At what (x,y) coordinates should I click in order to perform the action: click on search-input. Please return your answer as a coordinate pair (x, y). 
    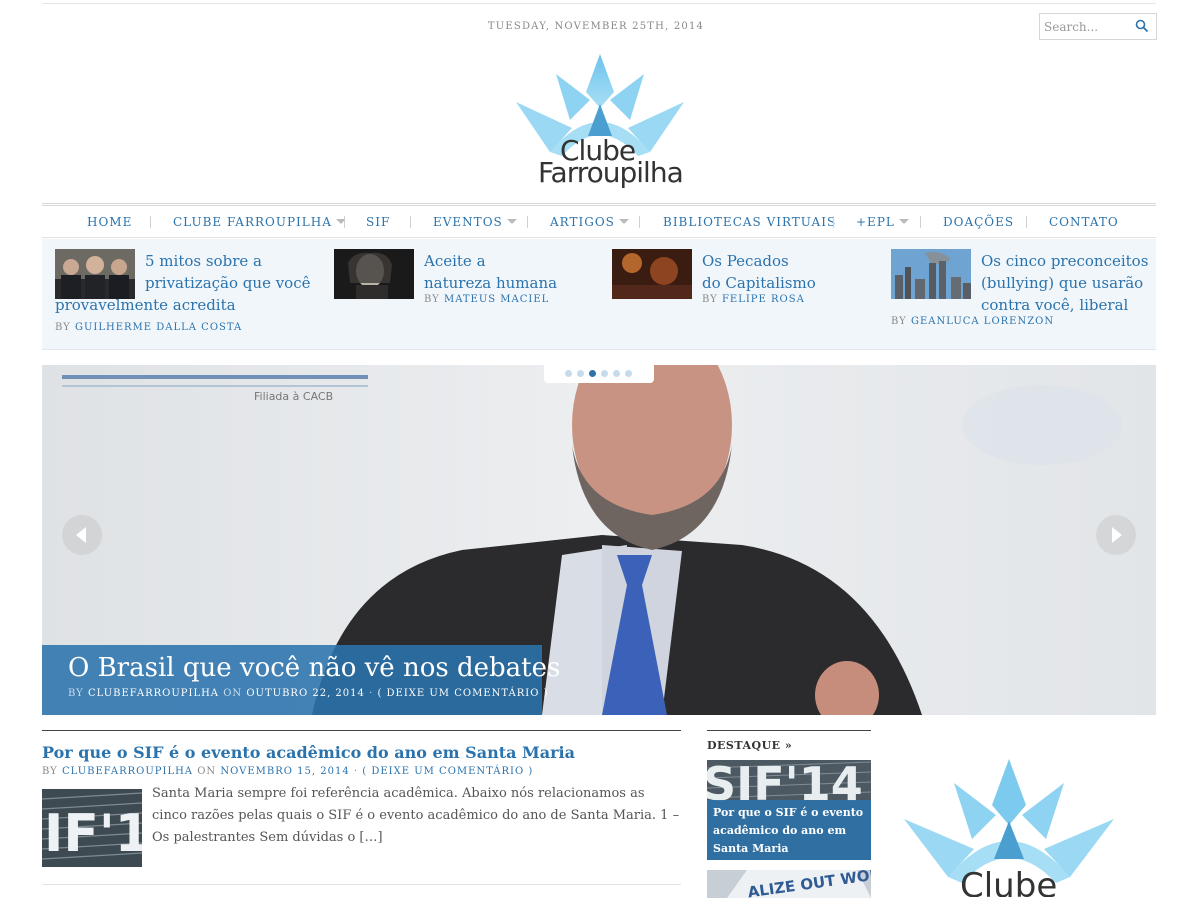
    Looking at the image, I should click on (1088, 27).